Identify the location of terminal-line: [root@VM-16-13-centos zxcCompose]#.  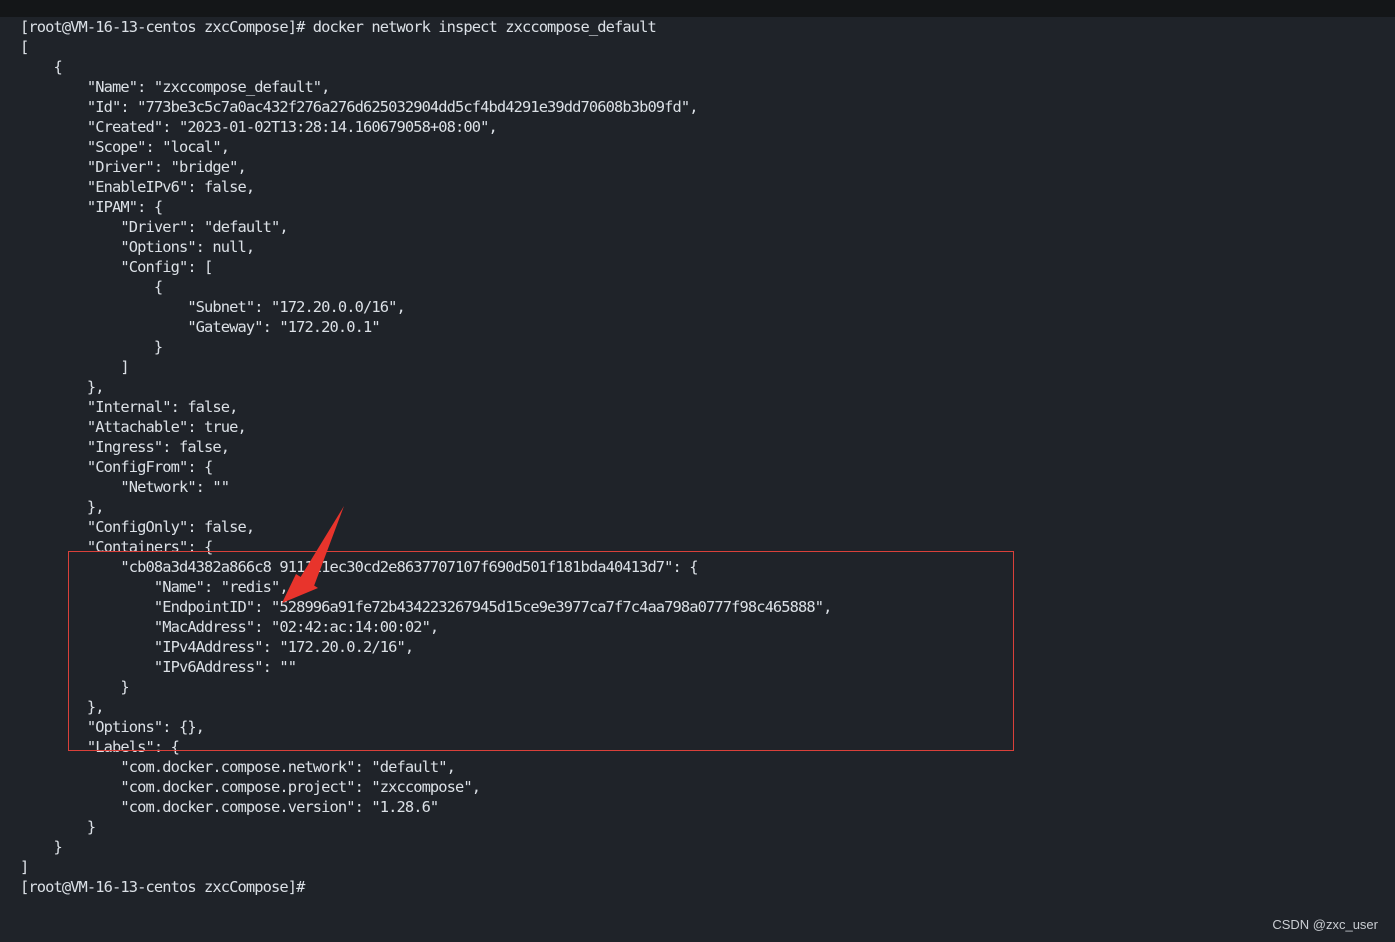
(162, 887).